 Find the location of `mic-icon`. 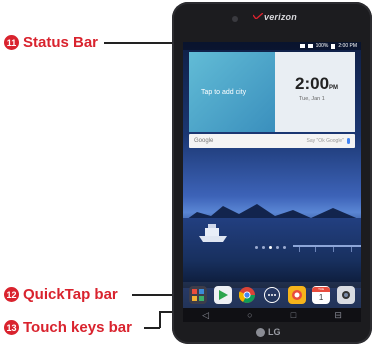

mic-icon is located at coordinates (348, 141).